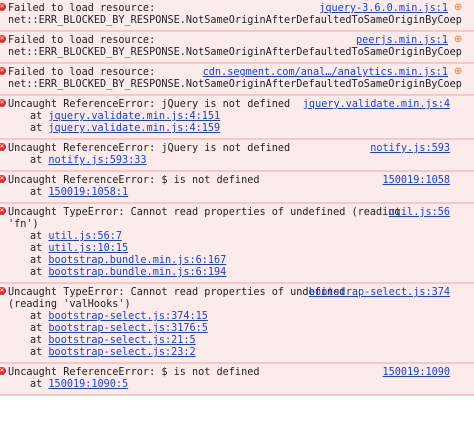 The image size is (474, 428). I want to click on source-link: jquery-3.6.0.min.js:1, so click(383, 9).